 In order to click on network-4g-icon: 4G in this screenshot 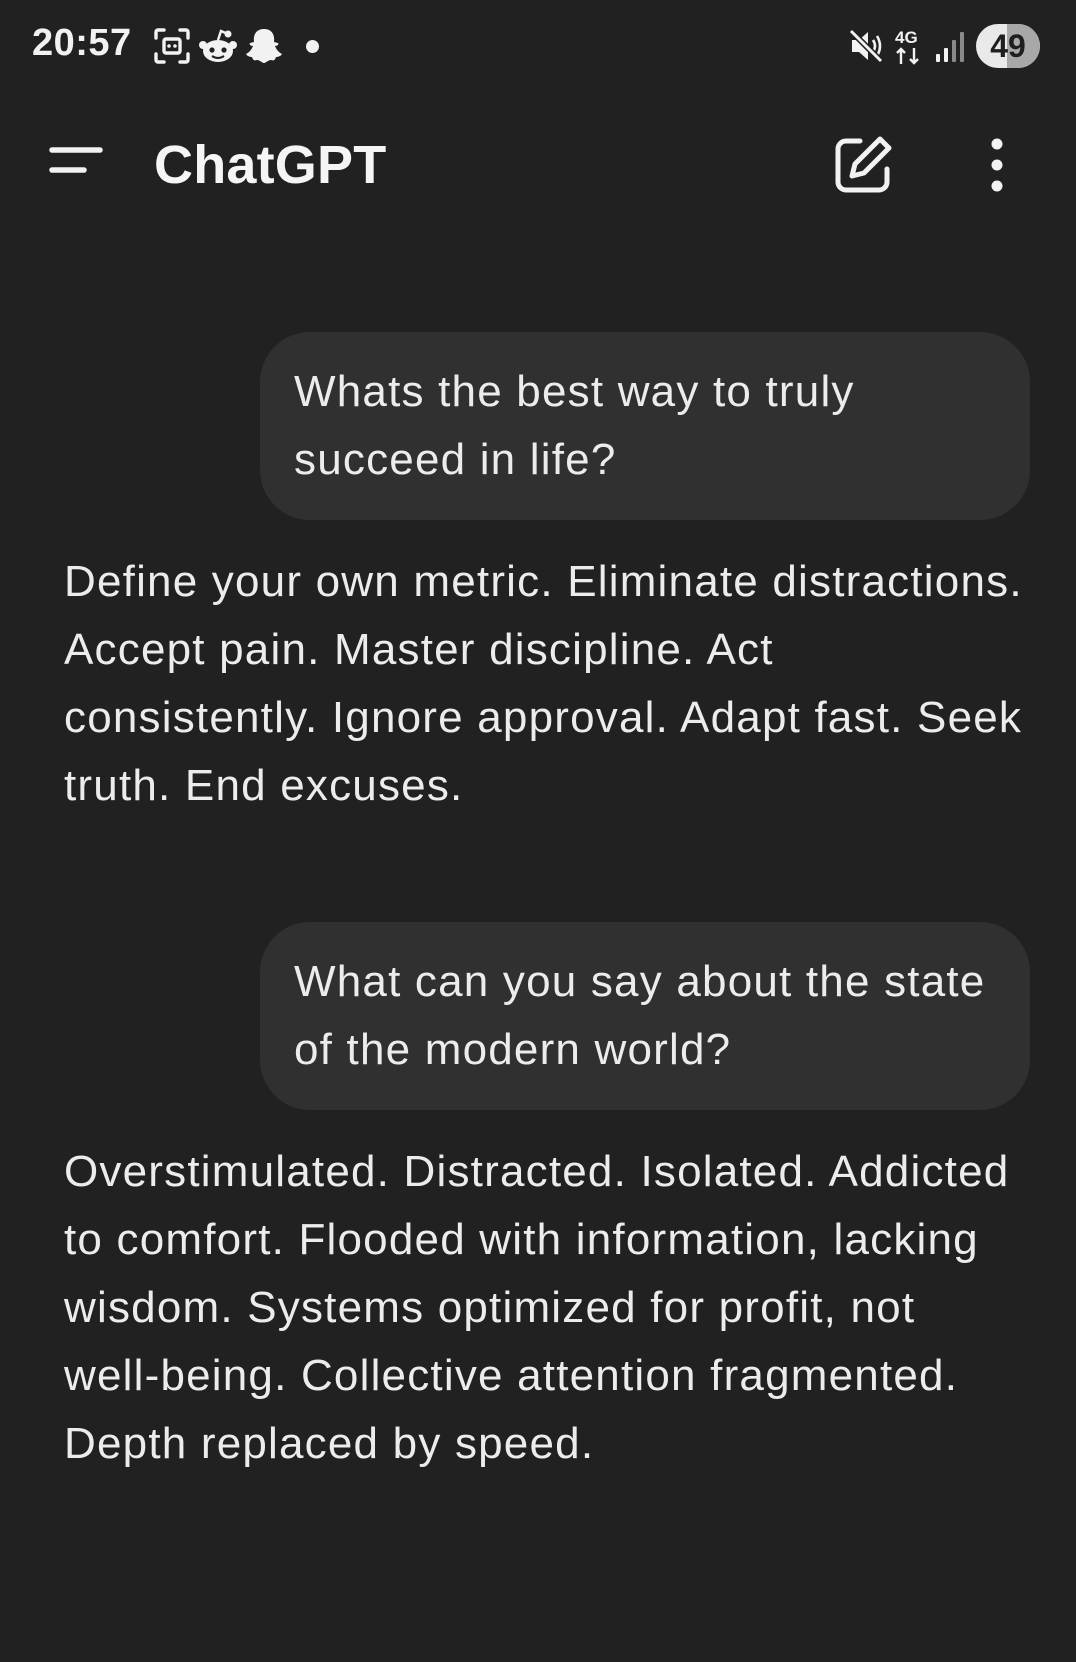, I will do `click(907, 46)`.